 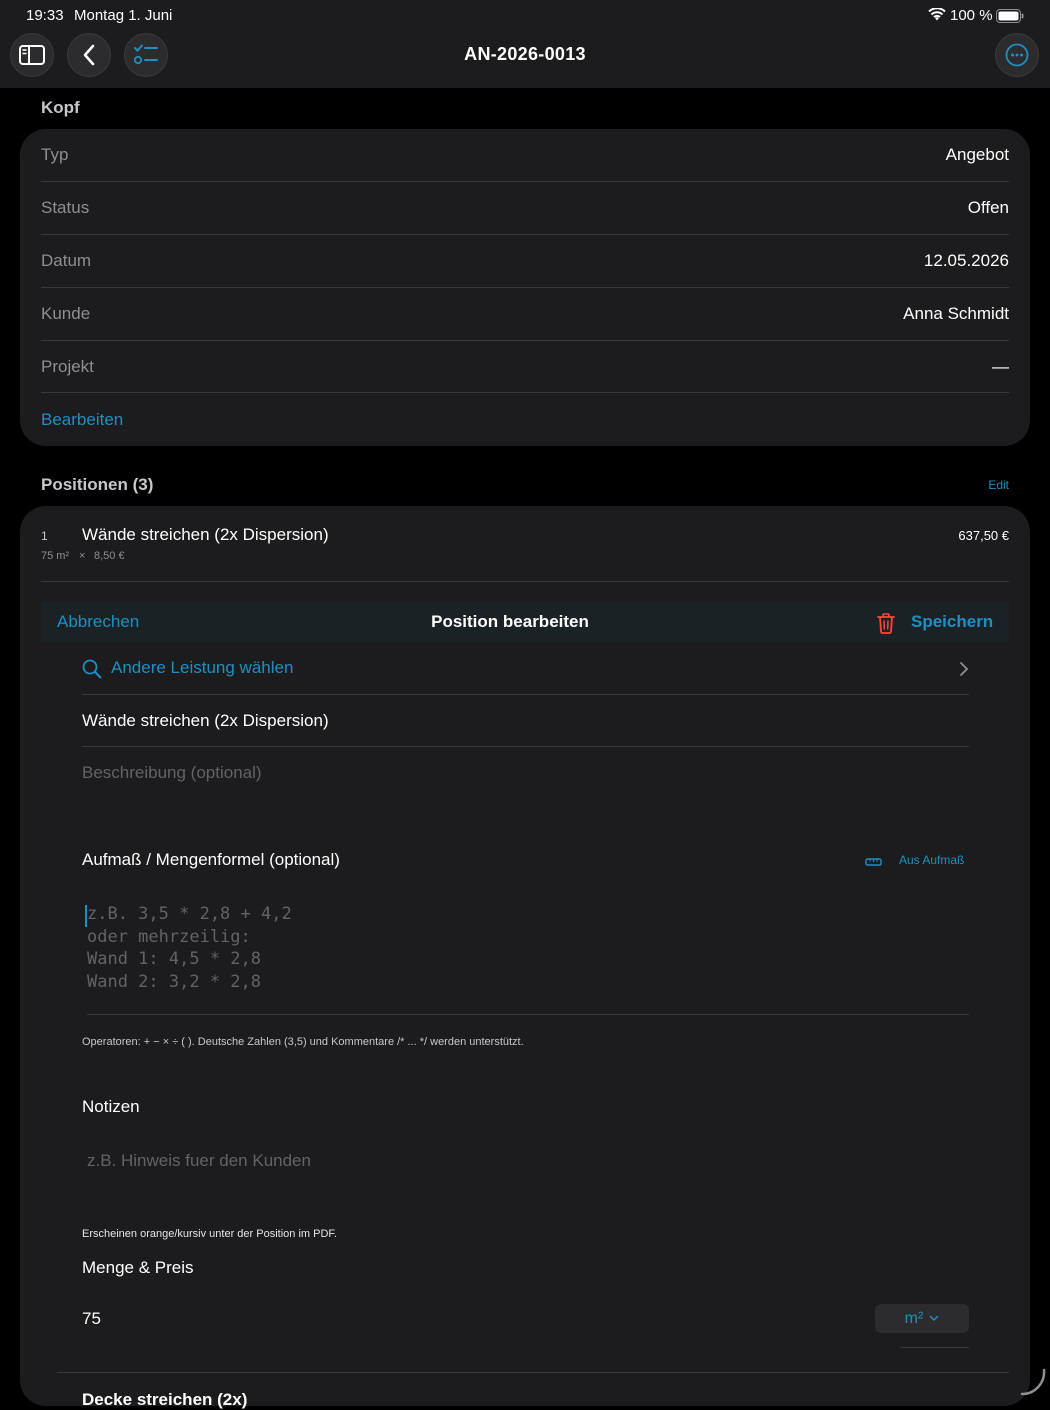 What do you see at coordinates (66, 261) in the screenshot?
I see `row-label-datum: Datum` at bounding box center [66, 261].